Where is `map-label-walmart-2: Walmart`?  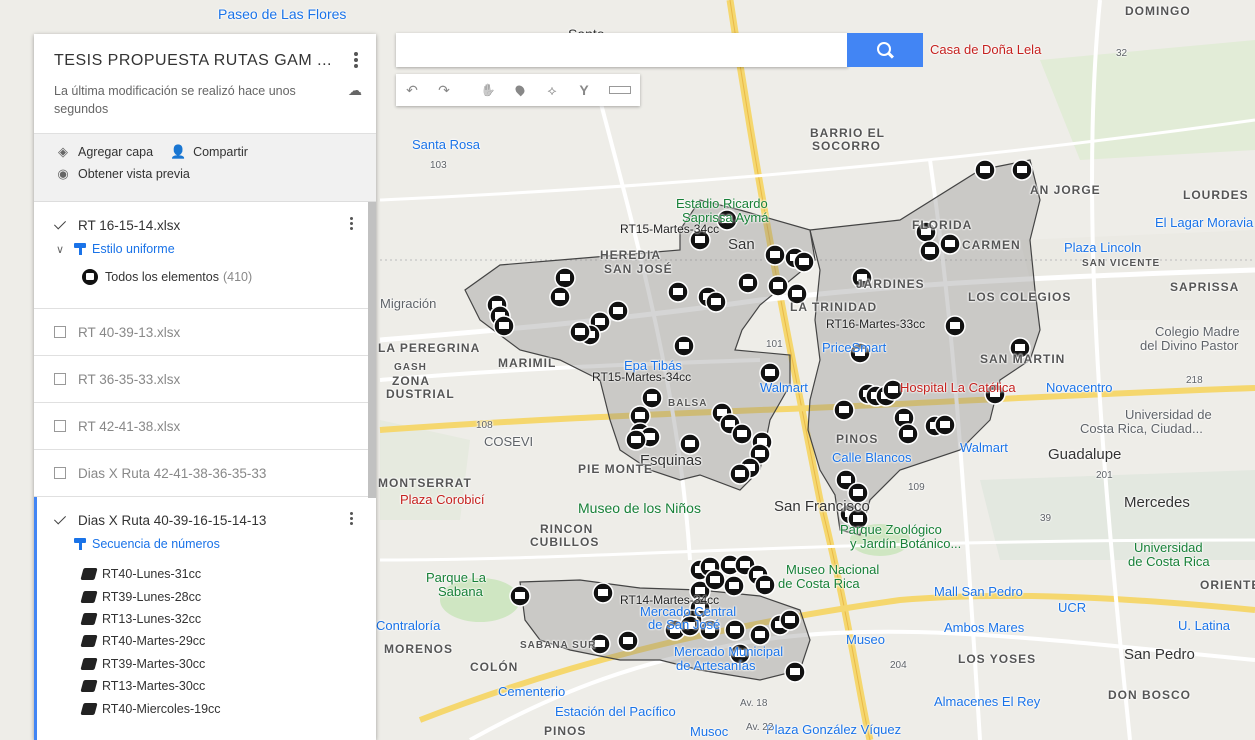
map-label-walmart-2: Walmart is located at coordinates (984, 447).